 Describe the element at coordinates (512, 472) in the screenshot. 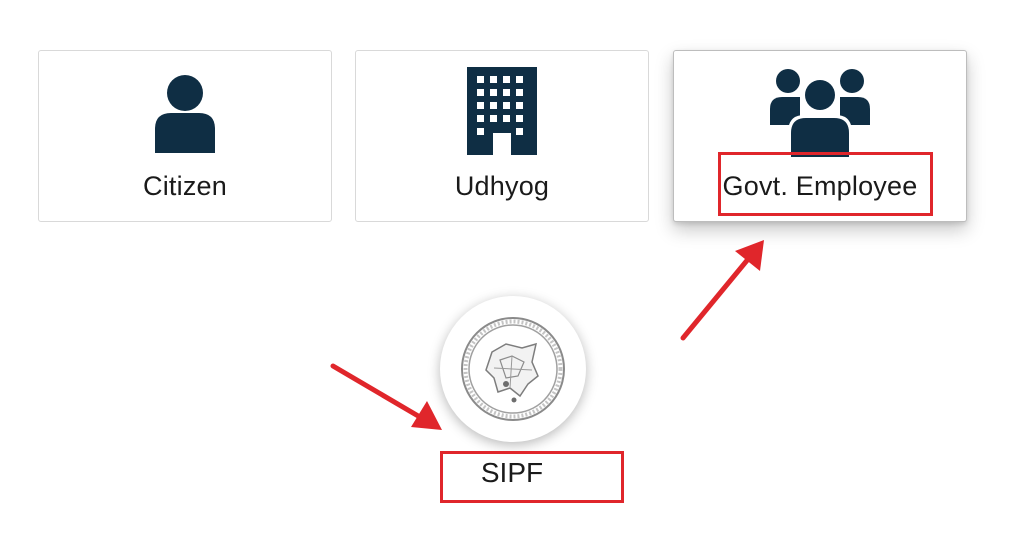

I see `sipf-label: SIPF` at that location.